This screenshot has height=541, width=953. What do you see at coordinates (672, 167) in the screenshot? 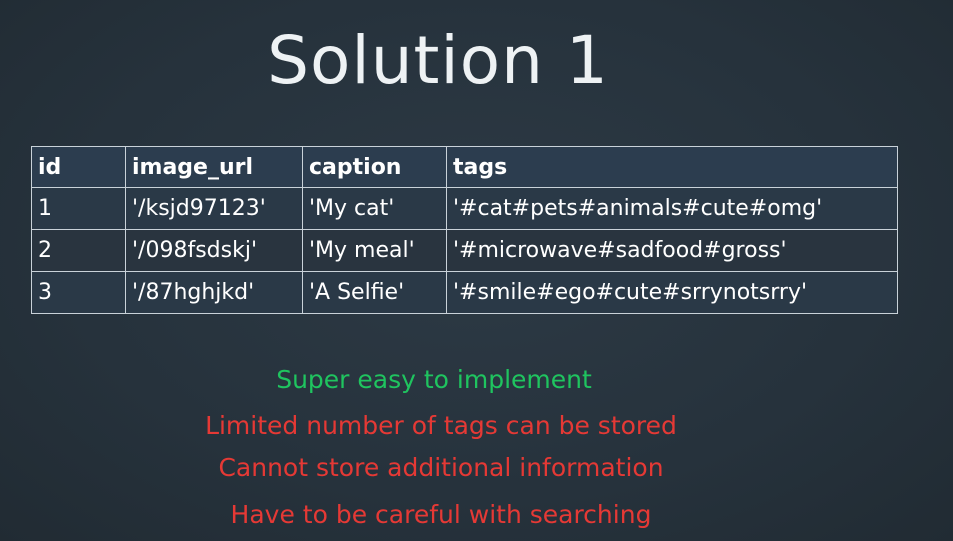
I see `column-header-tags: tags` at bounding box center [672, 167].